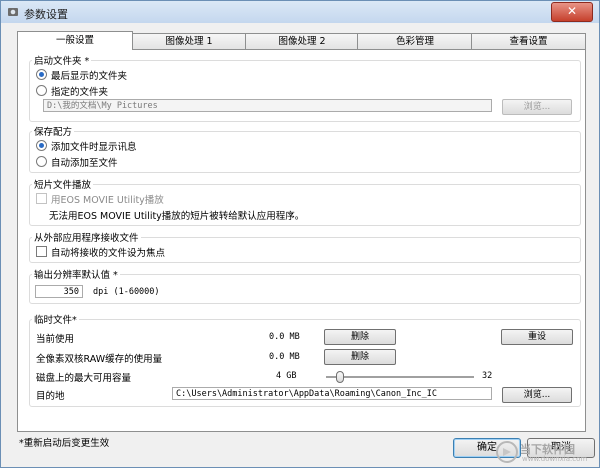 The height and width of the screenshot is (468, 600). I want to click on resolution-title: 输出分辨率默认值 *, so click(76, 274).